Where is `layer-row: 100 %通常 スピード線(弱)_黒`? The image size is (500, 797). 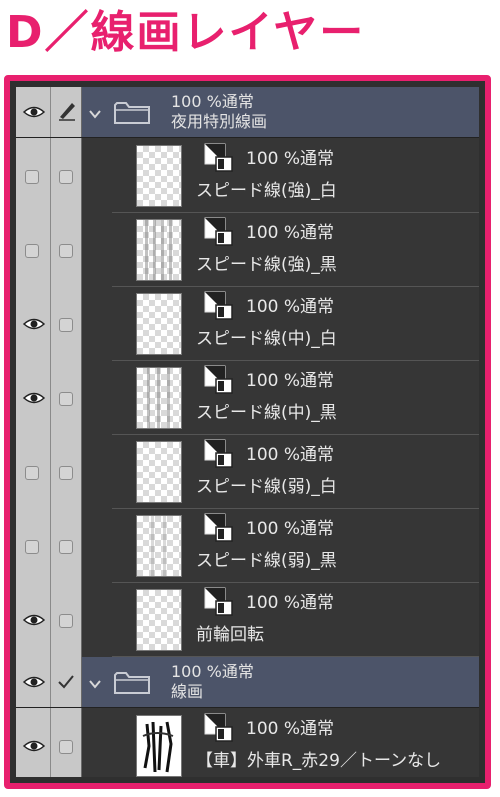
layer-row: 100 %通常 スピード線(弱)_黒 is located at coordinates (247, 546).